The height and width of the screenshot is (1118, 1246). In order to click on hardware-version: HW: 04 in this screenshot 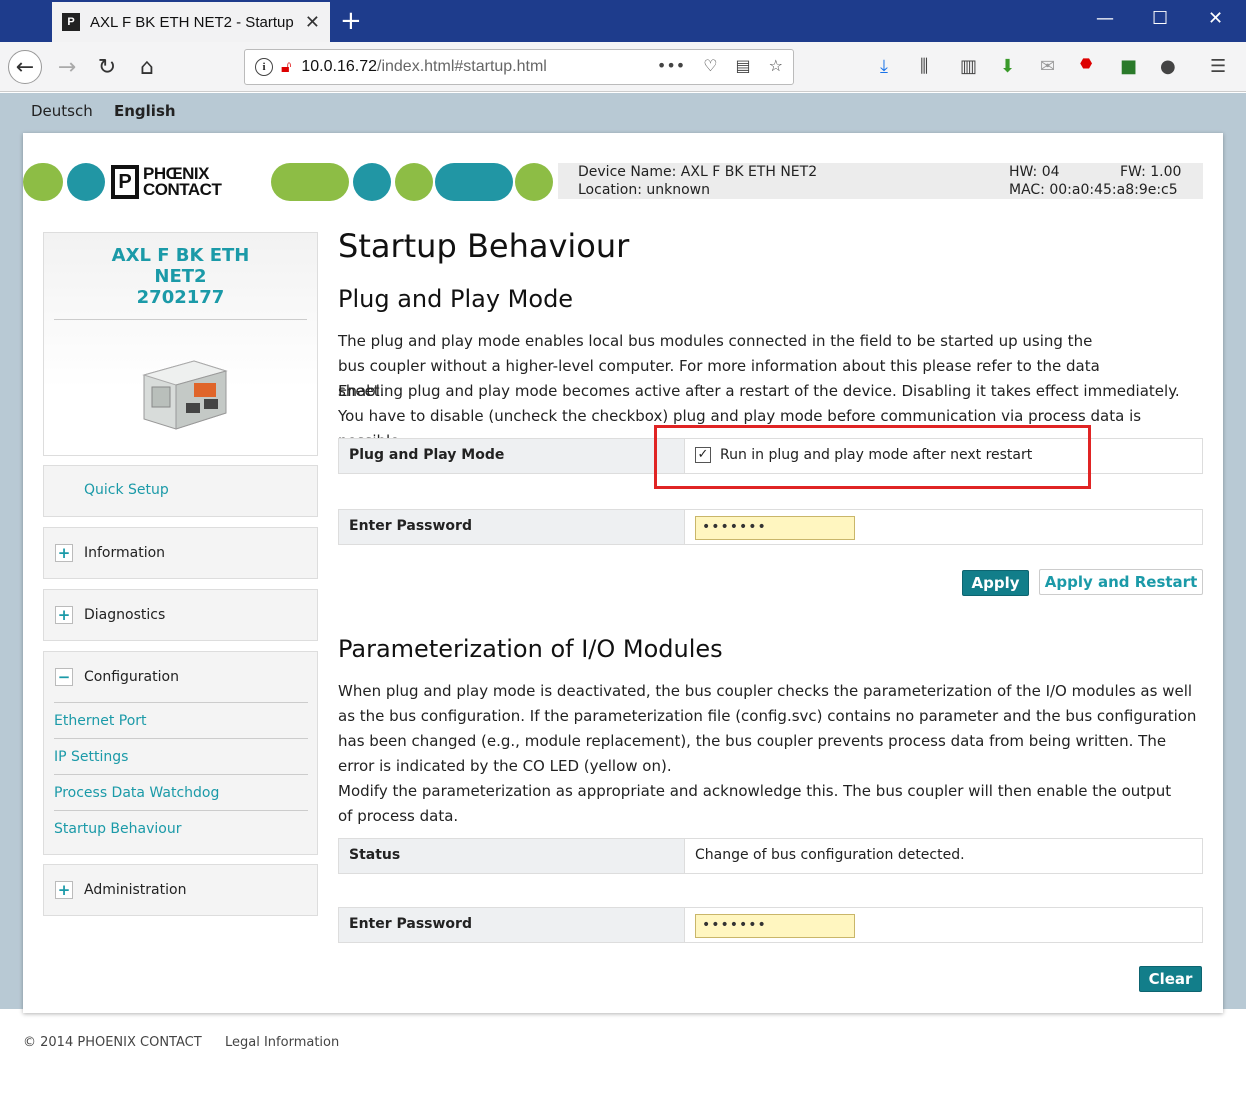, I will do `click(1034, 172)`.